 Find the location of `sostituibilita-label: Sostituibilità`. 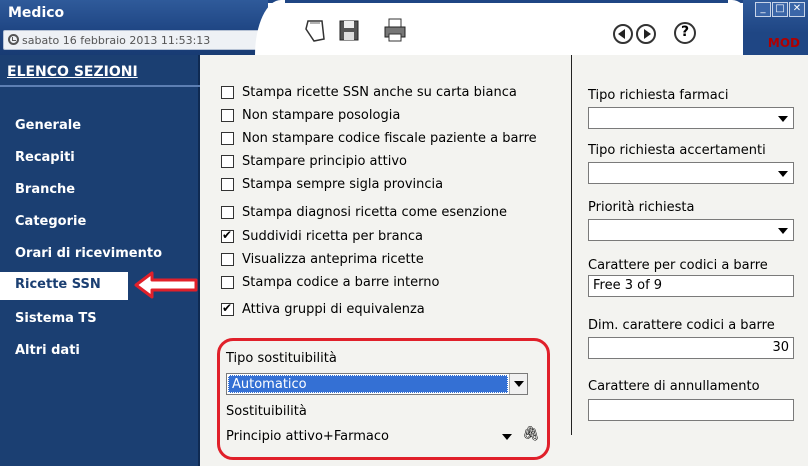

sostituibilita-label: Sostituibilità is located at coordinates (266, 411).